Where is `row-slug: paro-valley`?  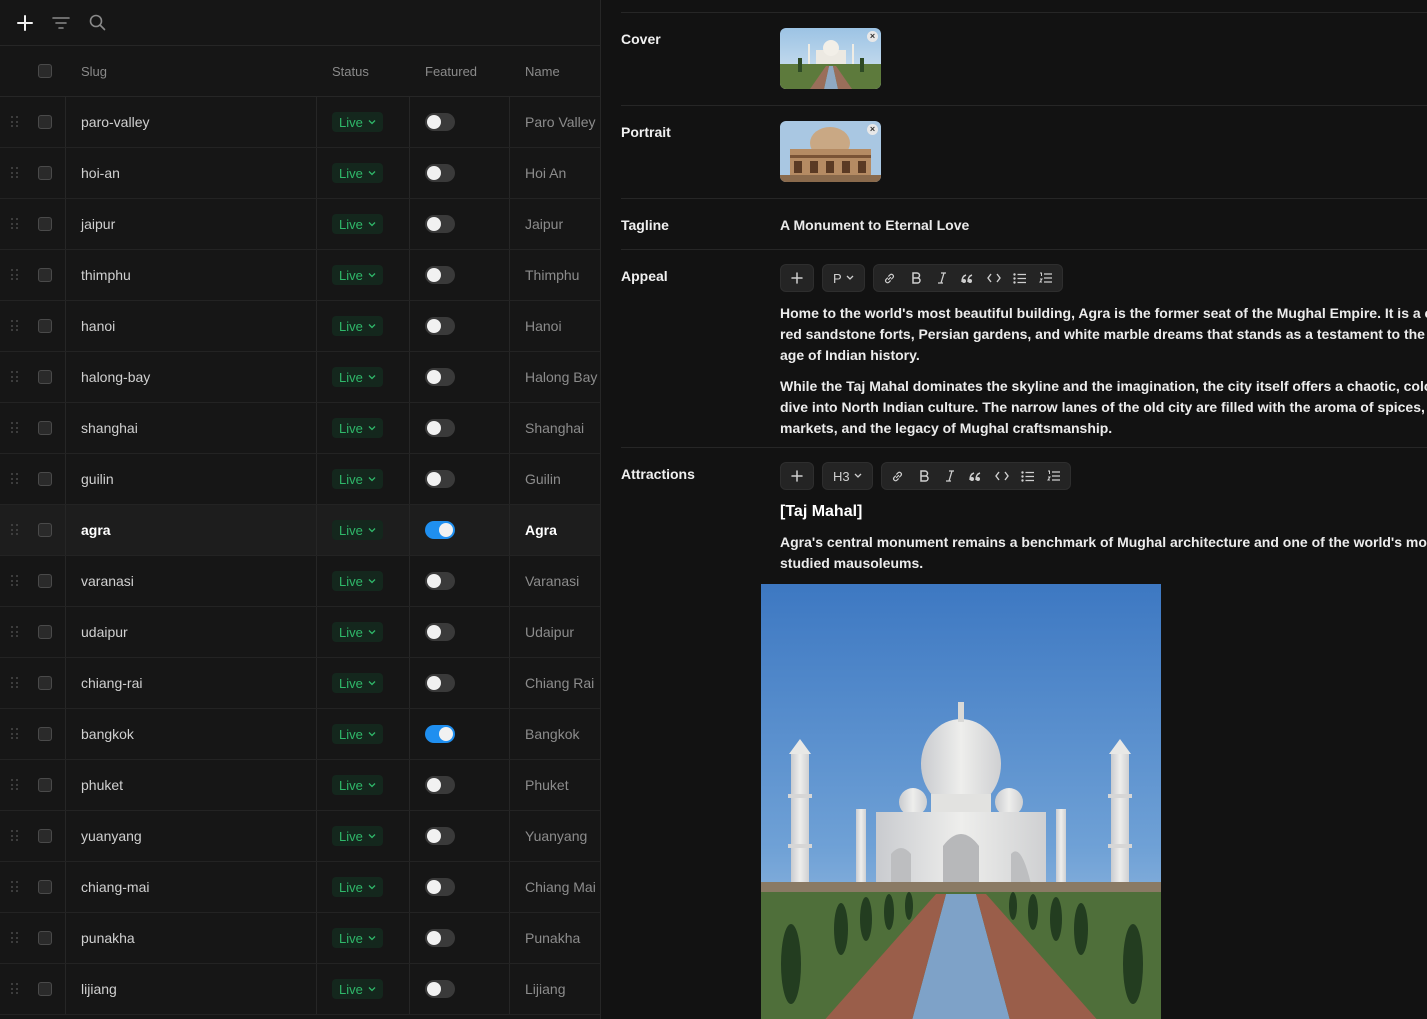
row-slug: paro-valley is located at coordinates (115, 122).